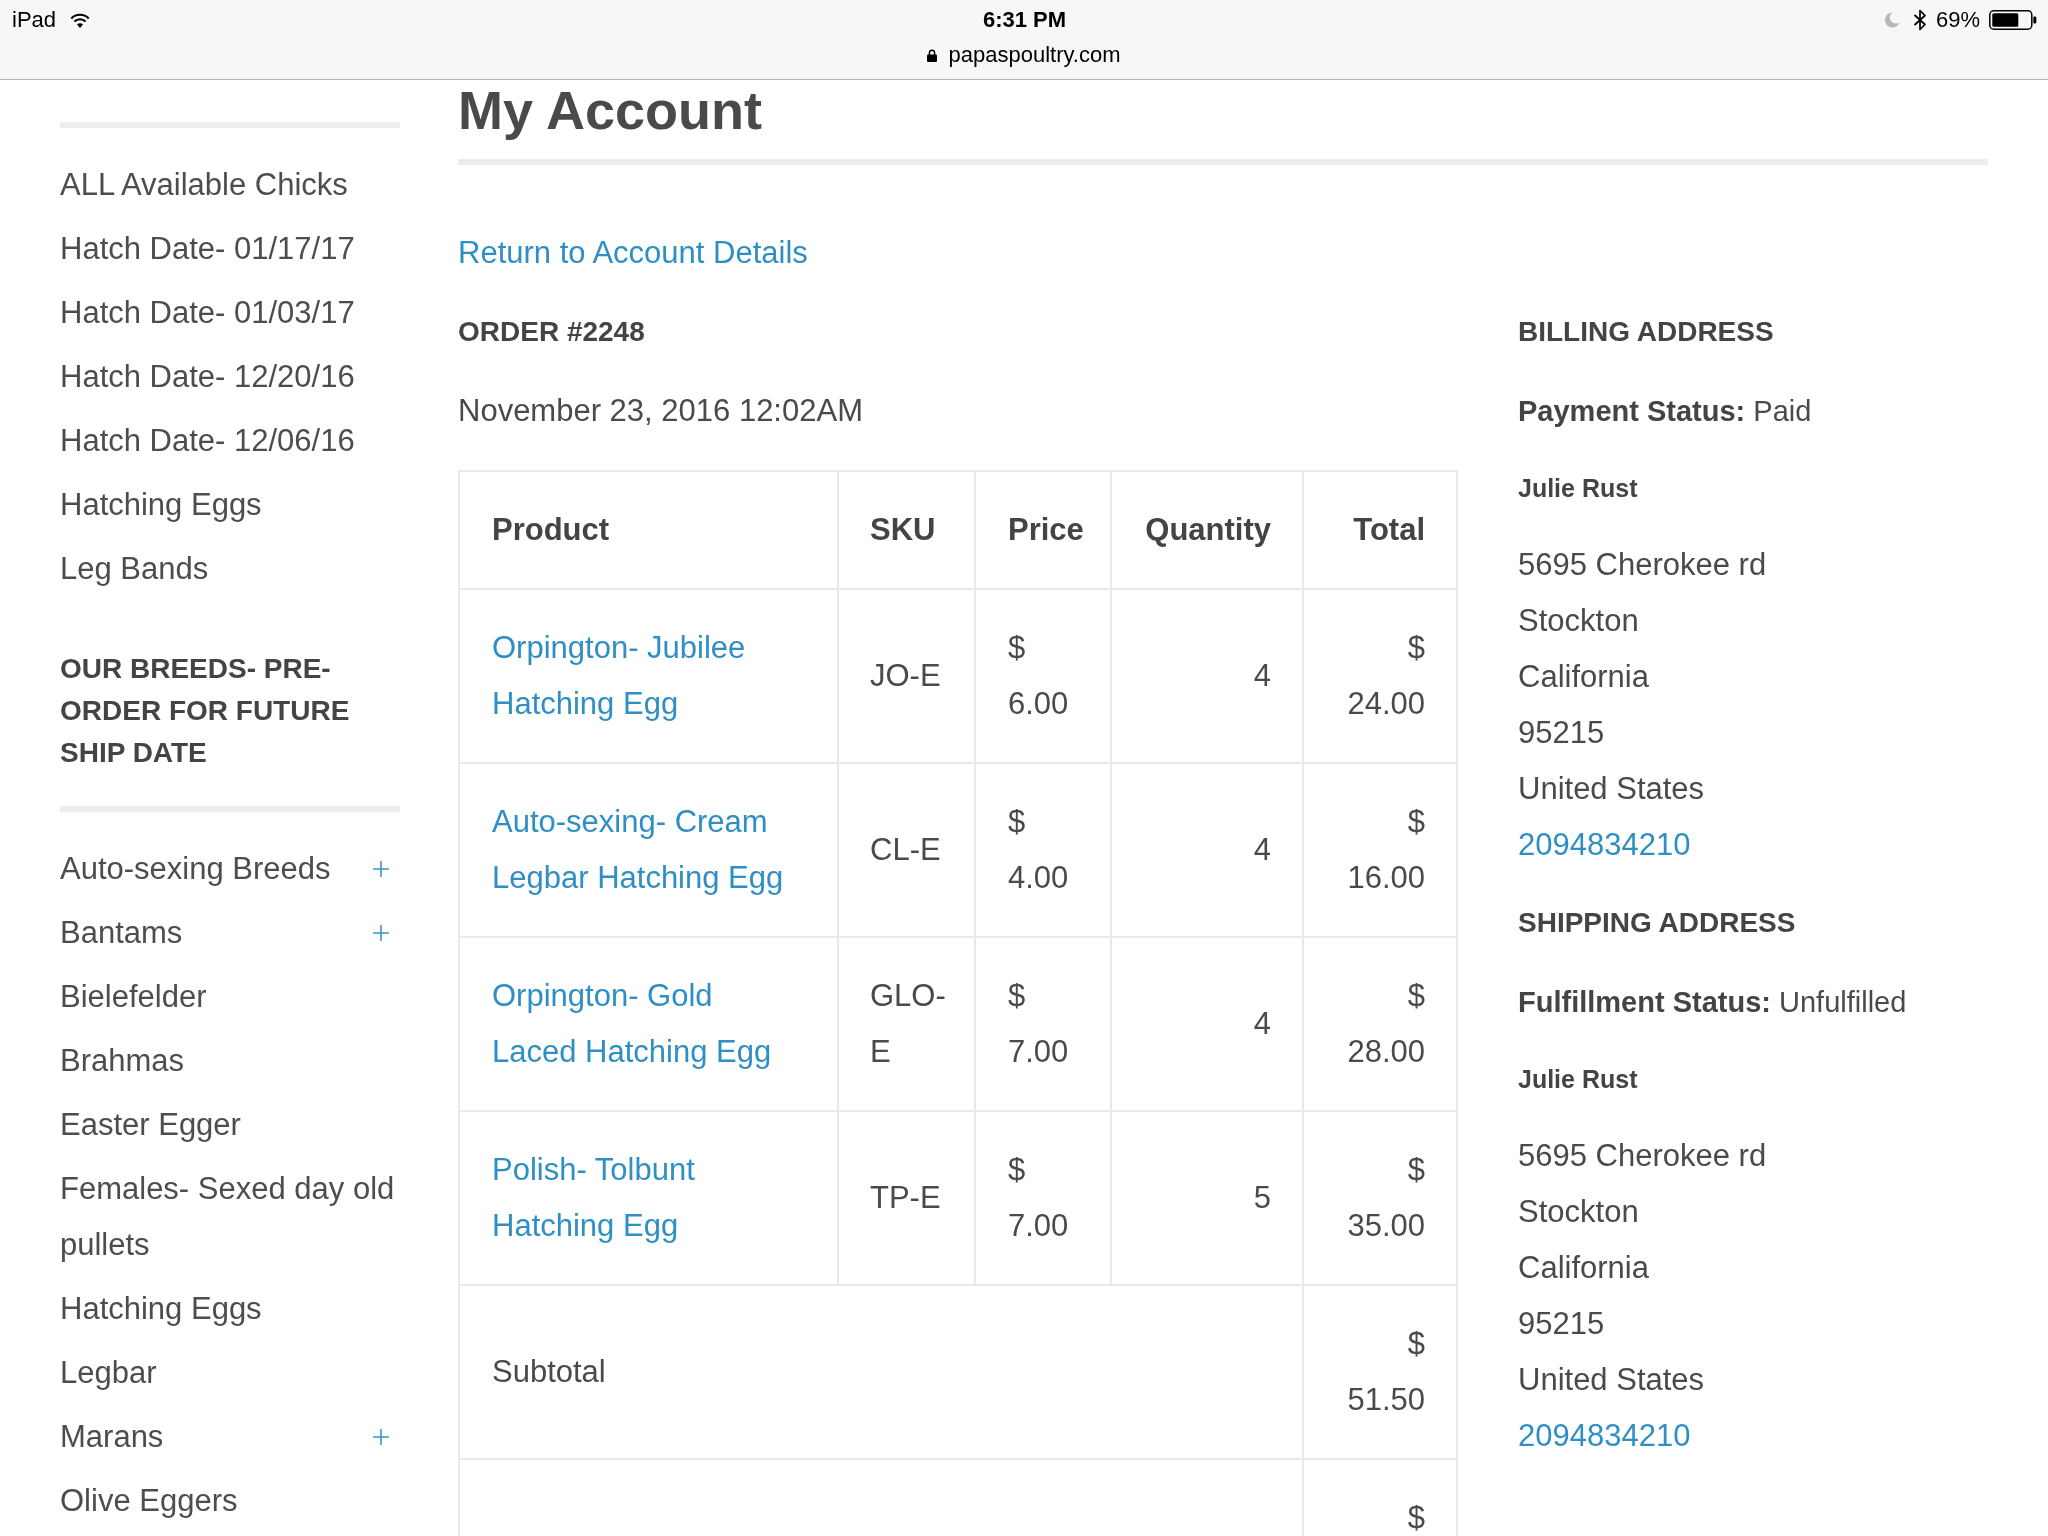  Describe the element at coordinates (1034, 55) in the screenshot. I see `url-text: papaspoultry.com` at that location.